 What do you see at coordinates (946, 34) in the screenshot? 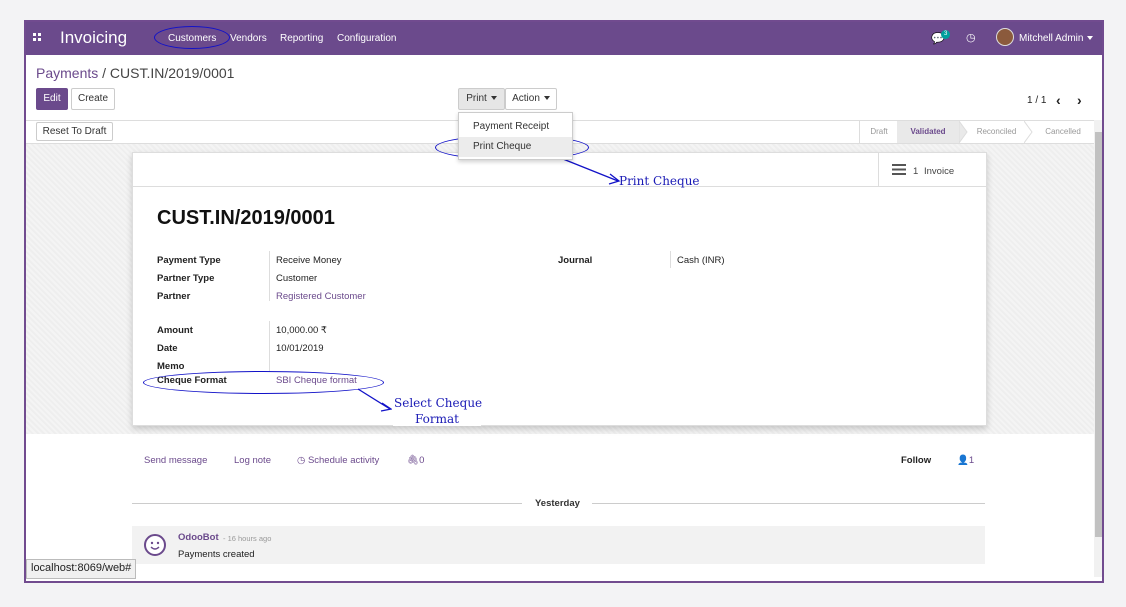
I see `chat-count-badge: 3` at bounding box center [946, 34].